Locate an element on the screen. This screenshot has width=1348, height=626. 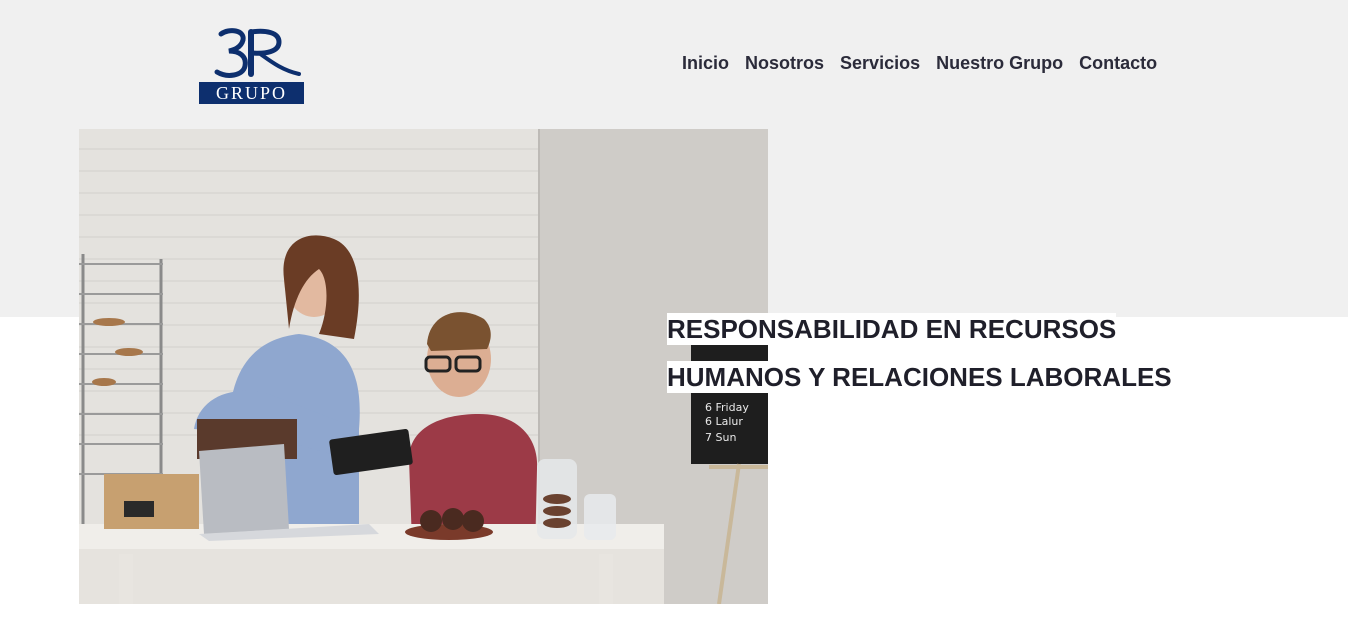
svg-text: 7 Sun is located at coordinates (720, 437).